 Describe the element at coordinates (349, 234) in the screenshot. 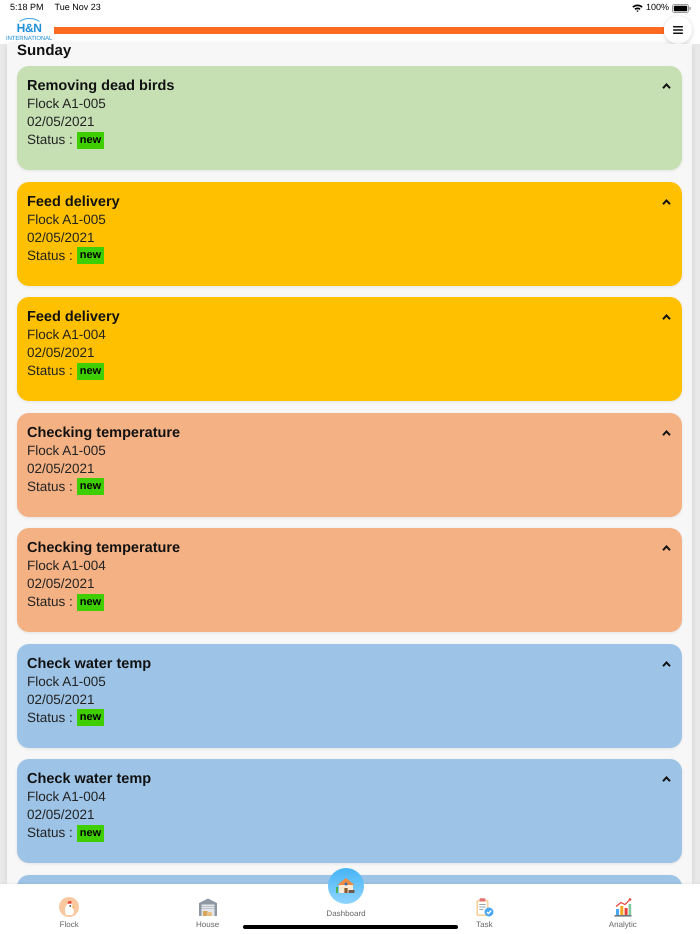

I see `task-card: Feed delivery Flock A1-005 02/05/2021 Status : new` at that location.